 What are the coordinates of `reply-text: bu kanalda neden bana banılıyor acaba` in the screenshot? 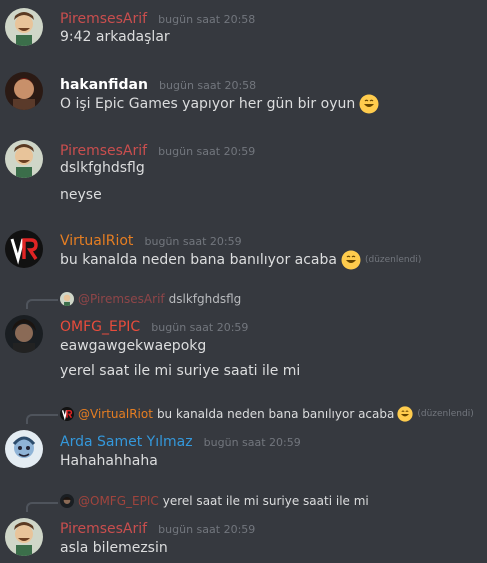 It's located at (275, 414).